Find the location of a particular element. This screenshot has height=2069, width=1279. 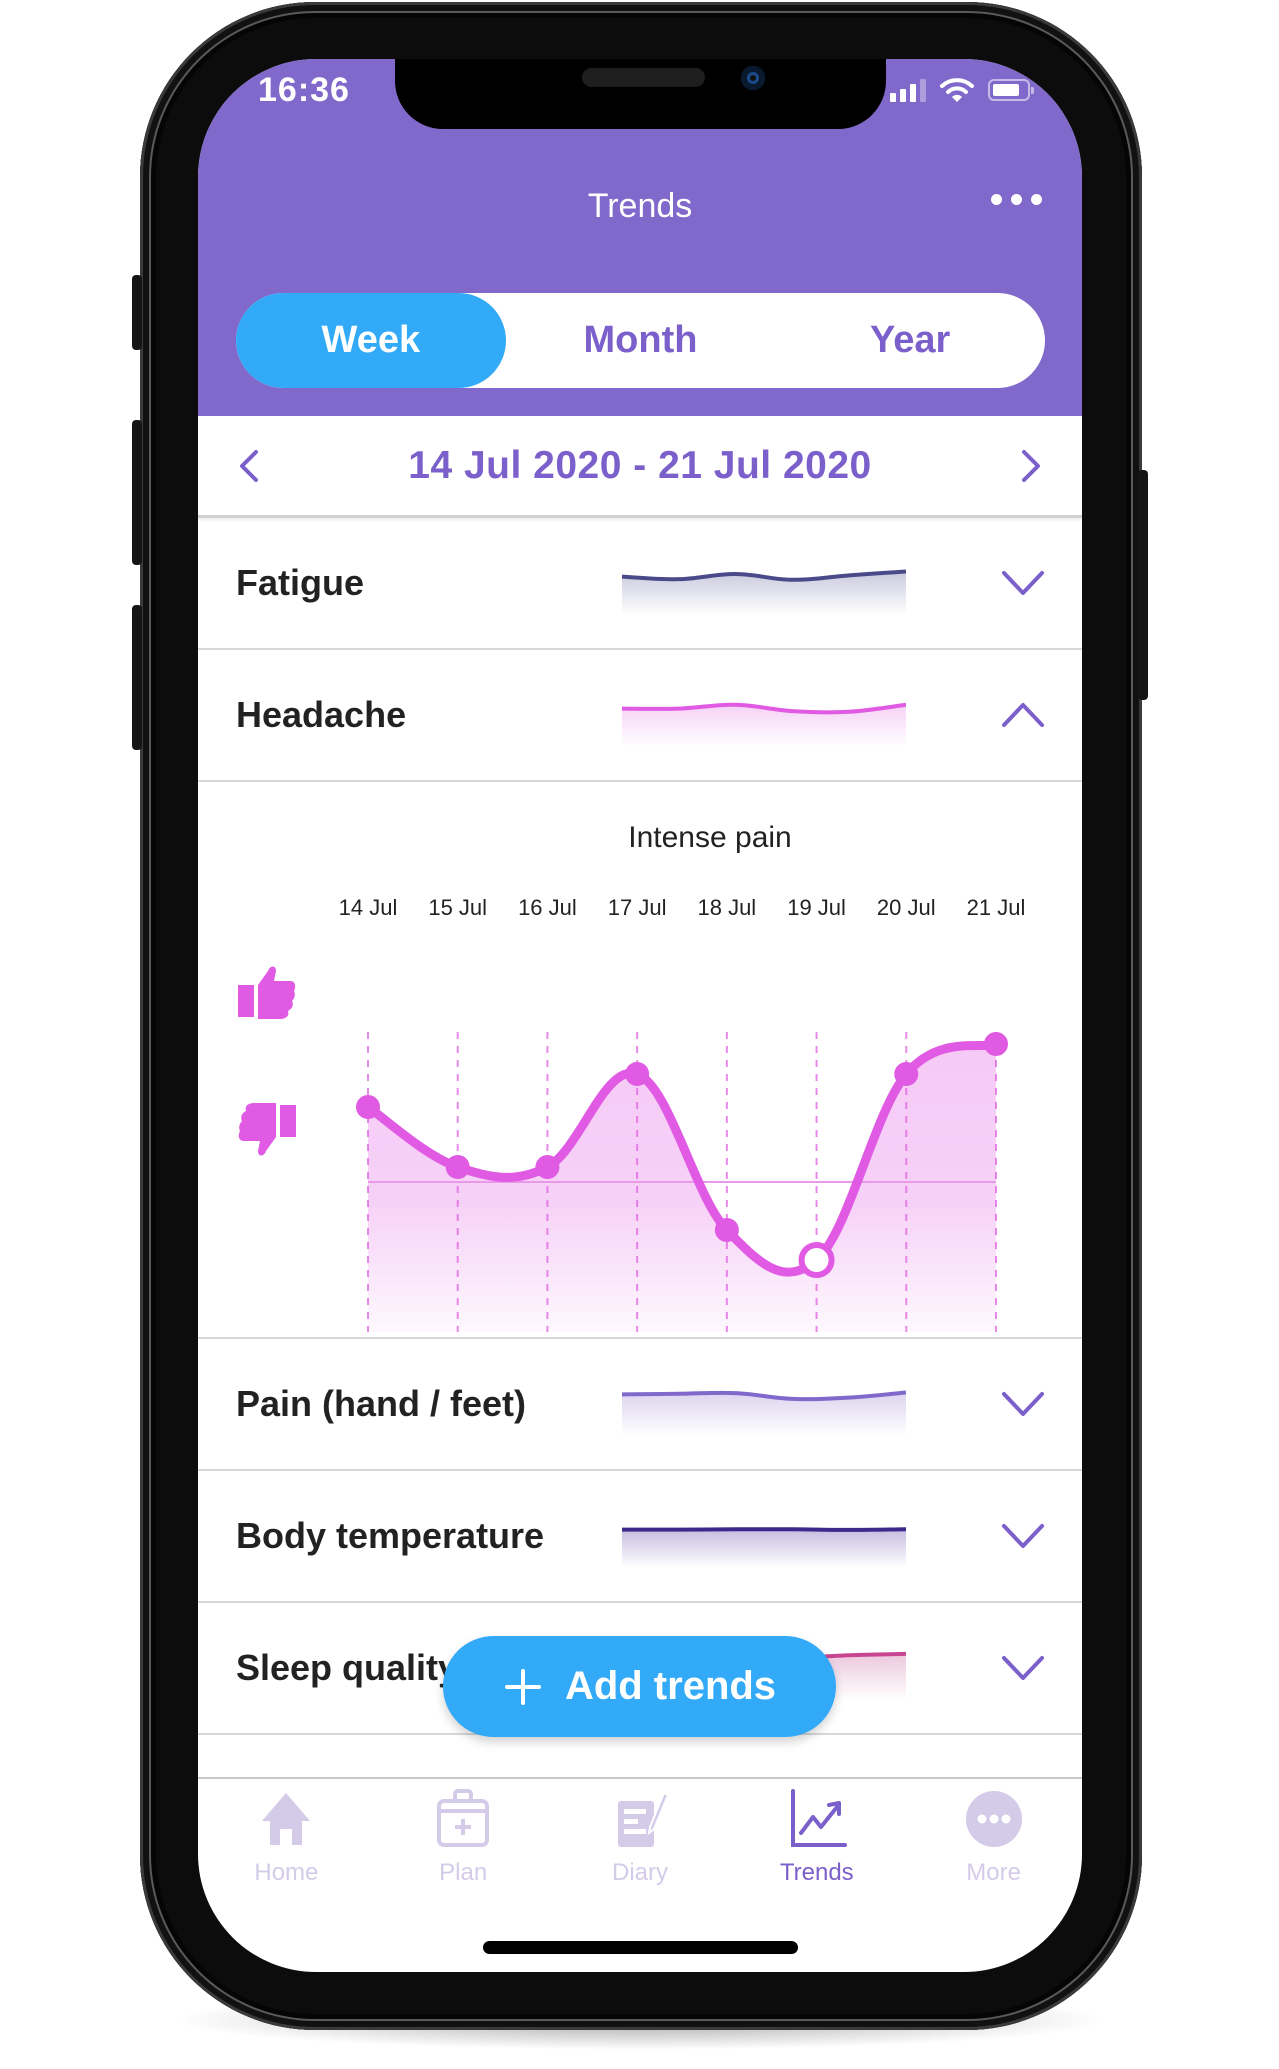

mute-switch is located at coordinates (137, 312).